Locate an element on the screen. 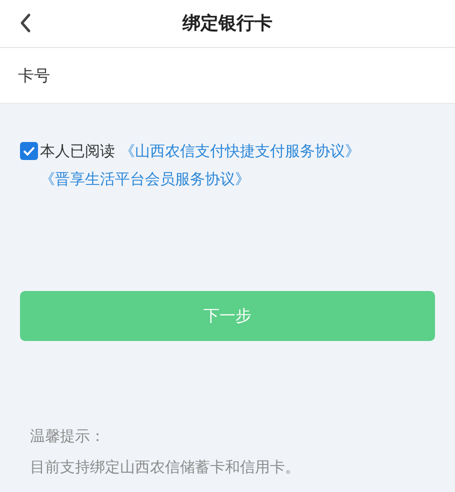  page-title: 绑定银行卡 is located at coordinates (227, 24).